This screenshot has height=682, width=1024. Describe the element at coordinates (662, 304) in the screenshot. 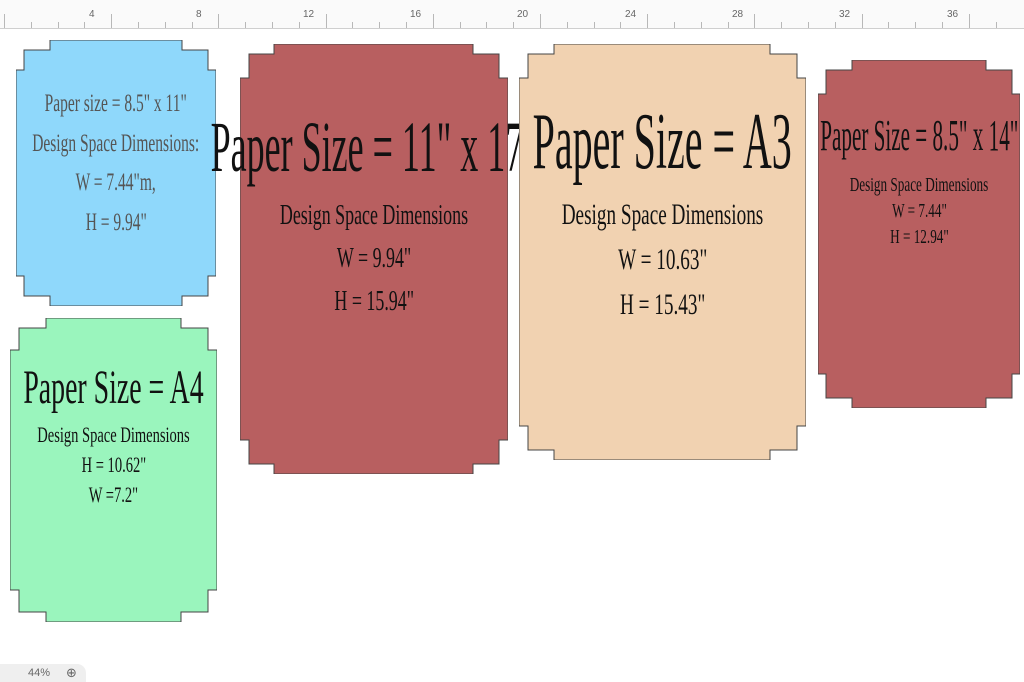

I see `card-a3-height: H = 15.43"` at that location.